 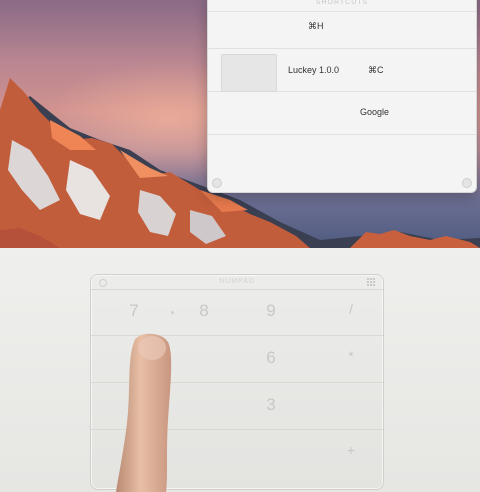 What do you see at coordinates (342, 30) in the screenshot?
I see `shortcut-row: ⌘H` at bounding box center [342, 30].